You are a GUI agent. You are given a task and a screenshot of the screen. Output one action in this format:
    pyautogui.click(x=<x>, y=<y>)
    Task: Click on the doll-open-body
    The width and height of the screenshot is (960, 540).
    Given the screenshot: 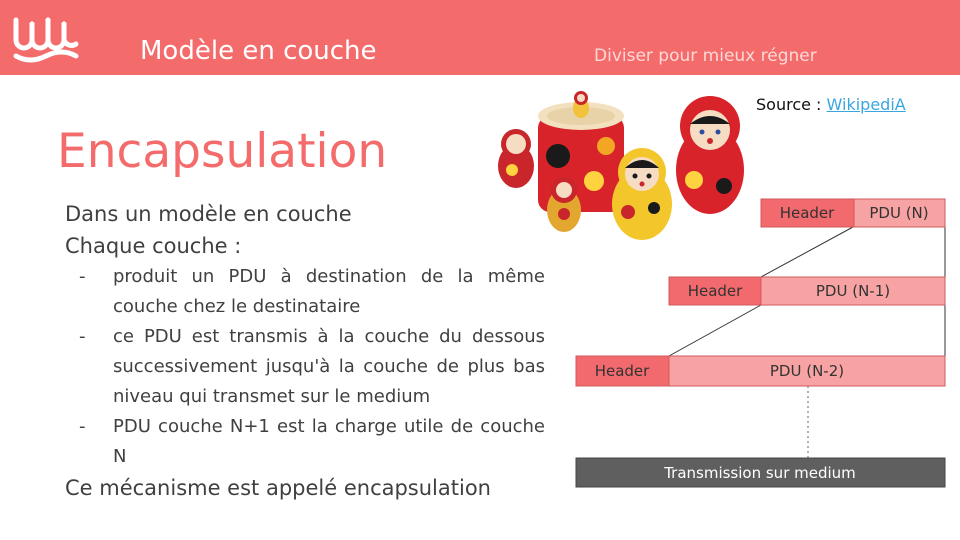 What is the action you would take?
    pyautogui.click(x=581, y=157)
    